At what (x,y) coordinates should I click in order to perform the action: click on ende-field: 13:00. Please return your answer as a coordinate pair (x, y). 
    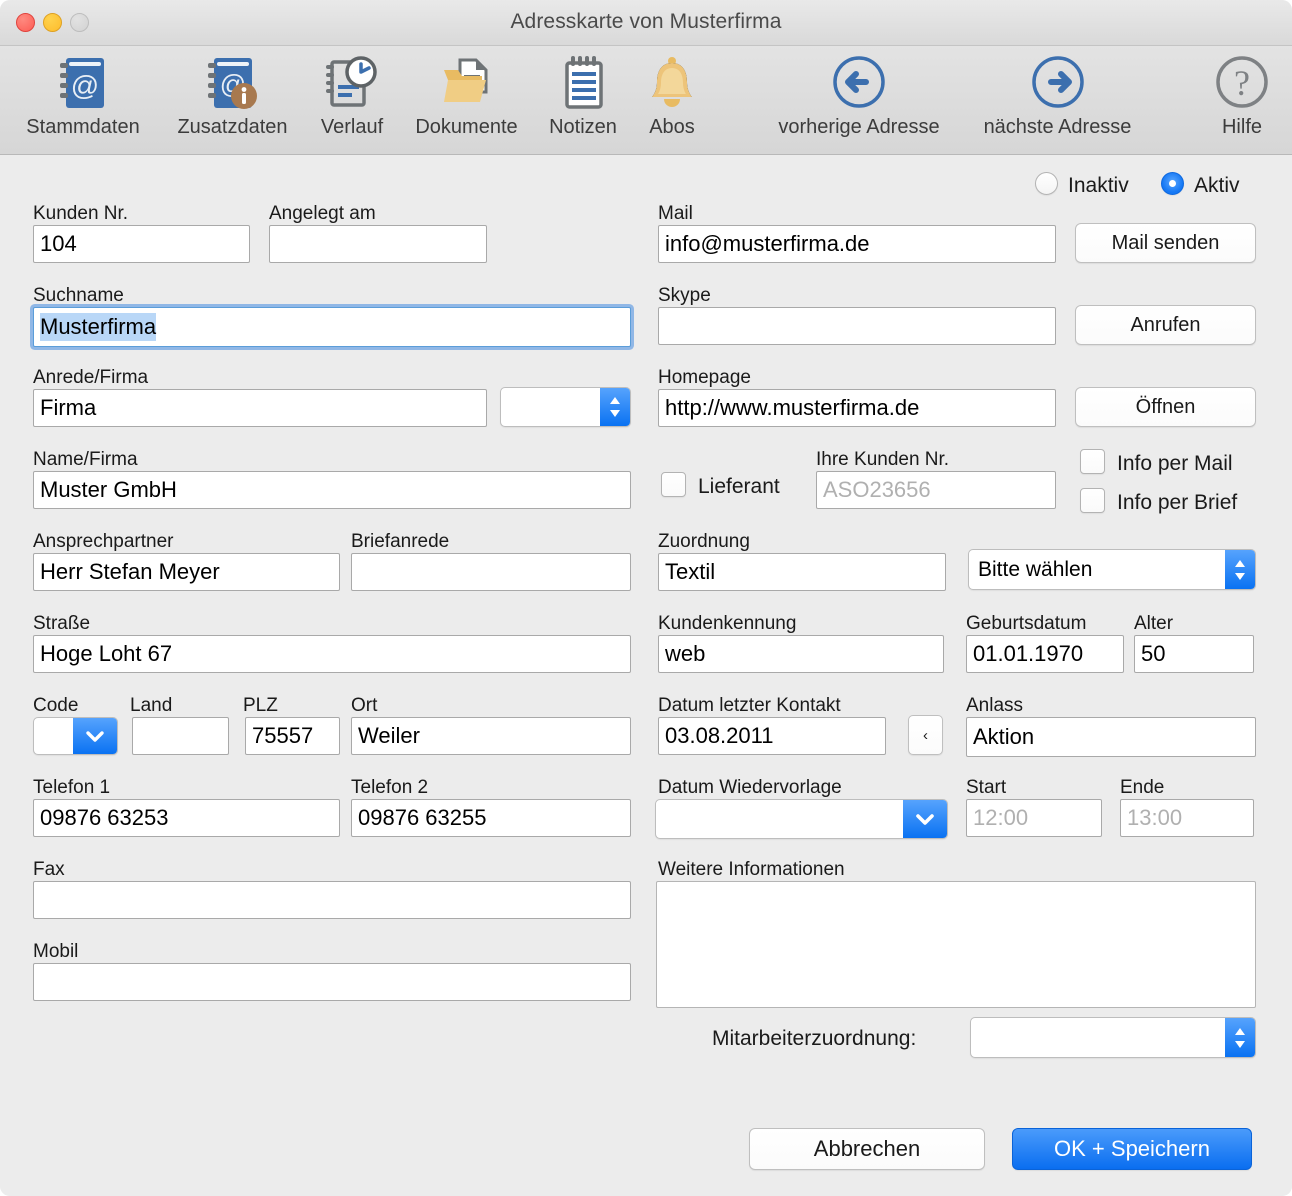
    Looking at the image, I should click on (1187, 818).